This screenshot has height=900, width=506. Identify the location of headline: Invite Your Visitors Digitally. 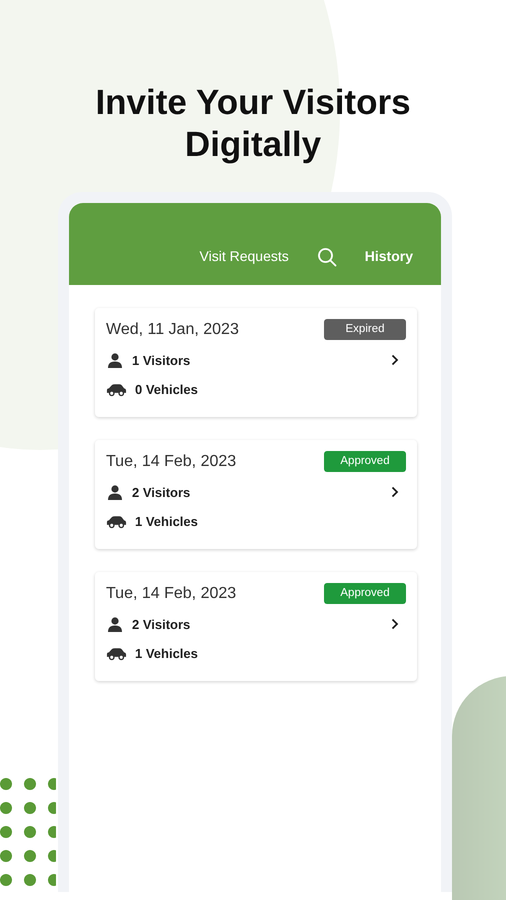
(253, 124).